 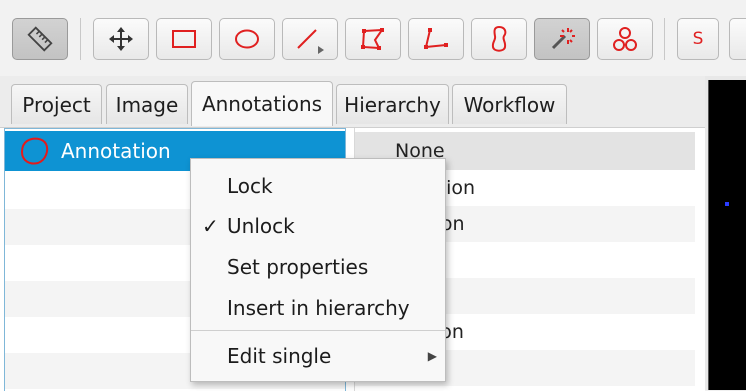 I want to click on menu-item-set-properties: Set properties, so click(x=318, y=267).